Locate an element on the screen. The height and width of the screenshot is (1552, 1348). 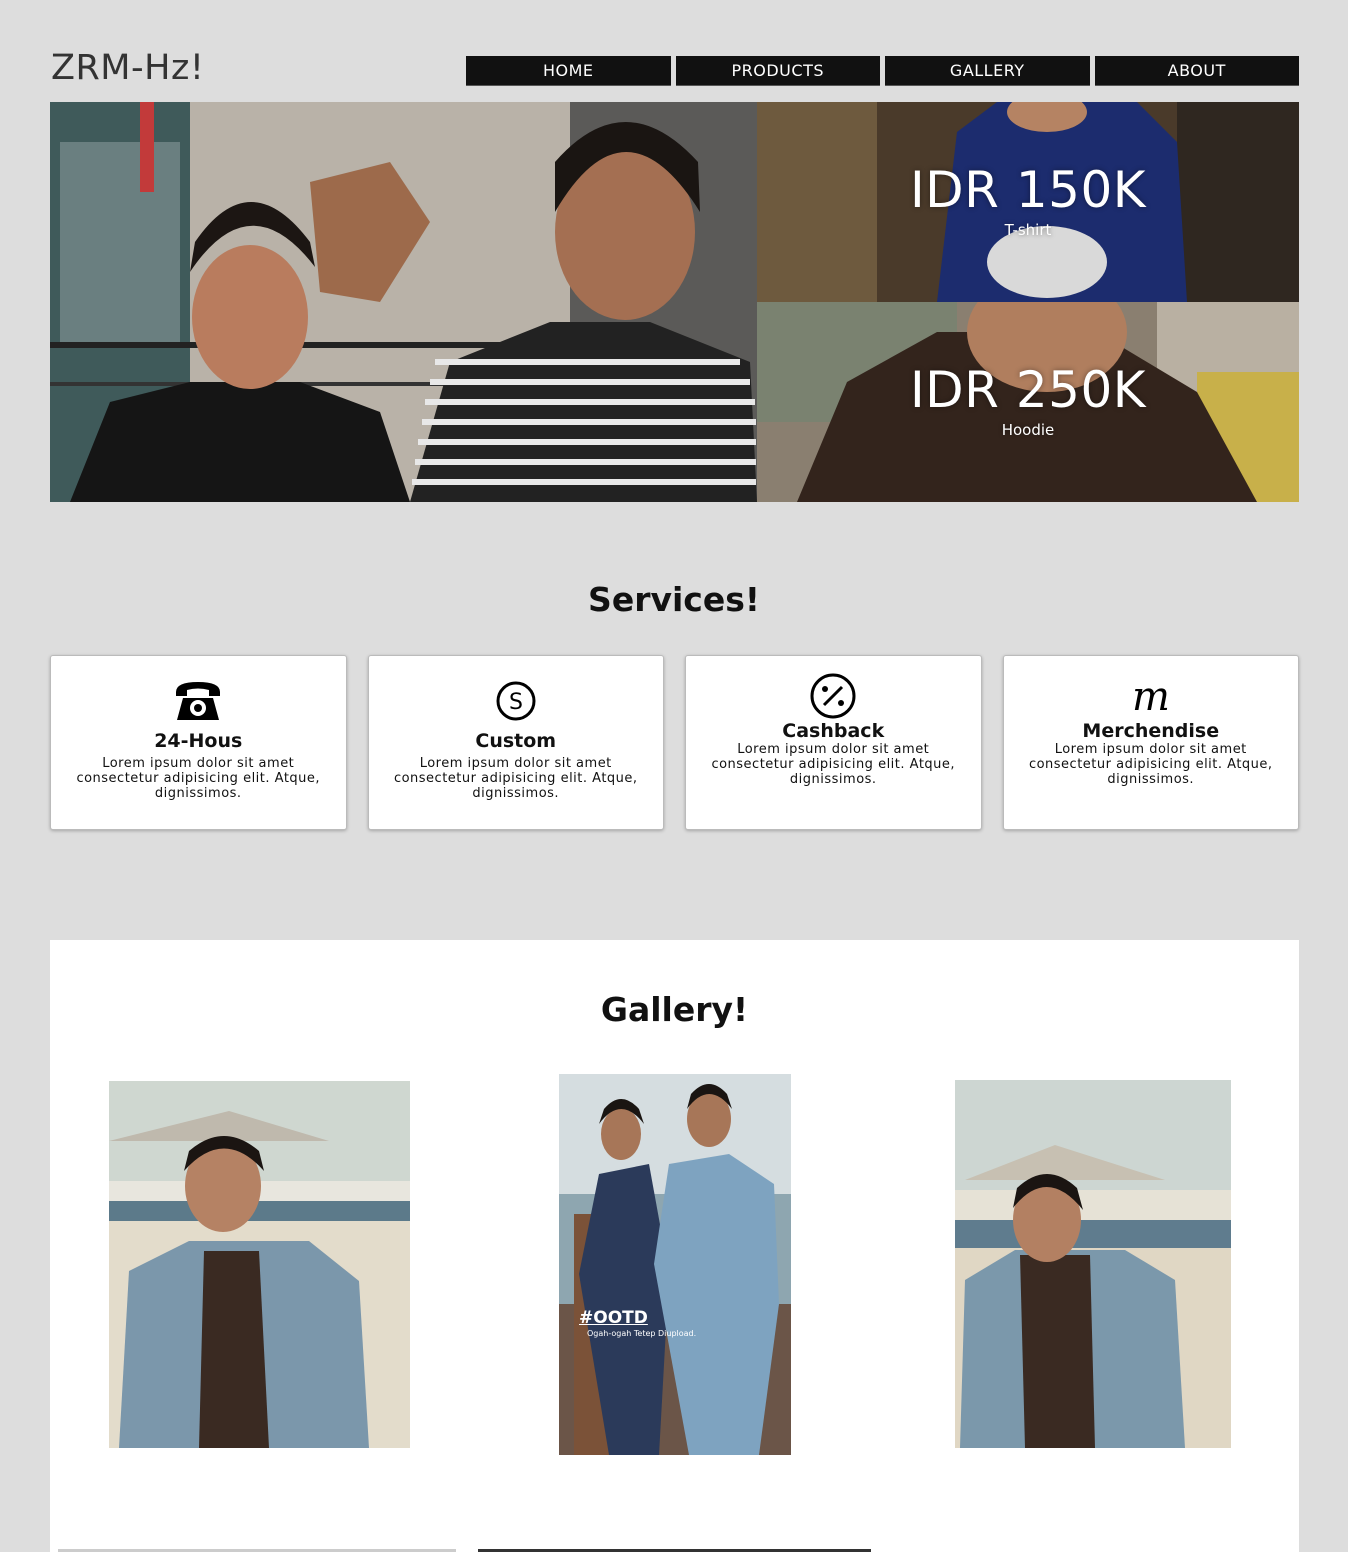
hero-photo-image is located at coordinates (403, 302).